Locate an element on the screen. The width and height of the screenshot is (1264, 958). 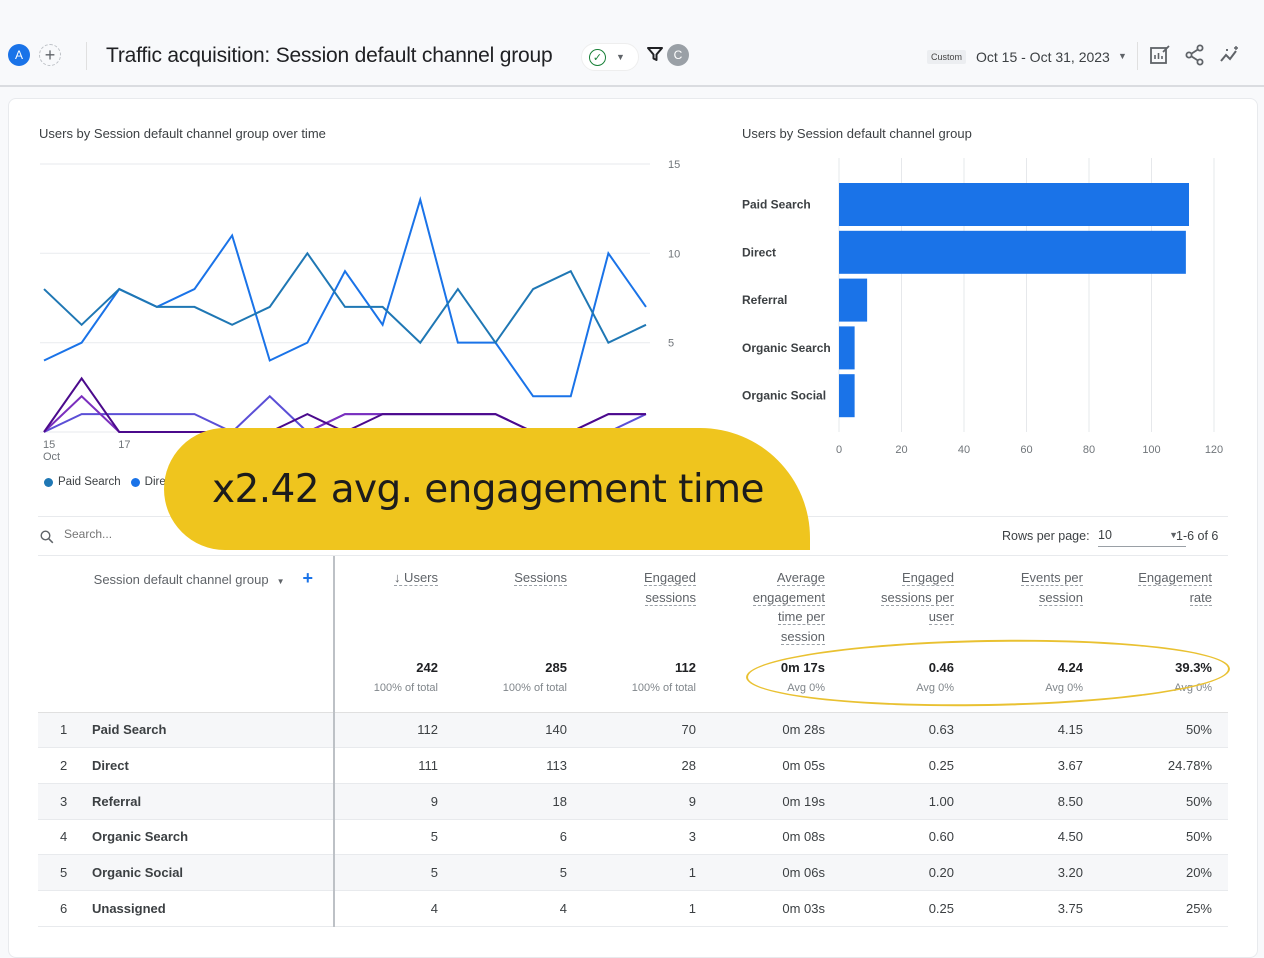
row-metric-cell: 3.20 is located at coordinates (1034, 872).